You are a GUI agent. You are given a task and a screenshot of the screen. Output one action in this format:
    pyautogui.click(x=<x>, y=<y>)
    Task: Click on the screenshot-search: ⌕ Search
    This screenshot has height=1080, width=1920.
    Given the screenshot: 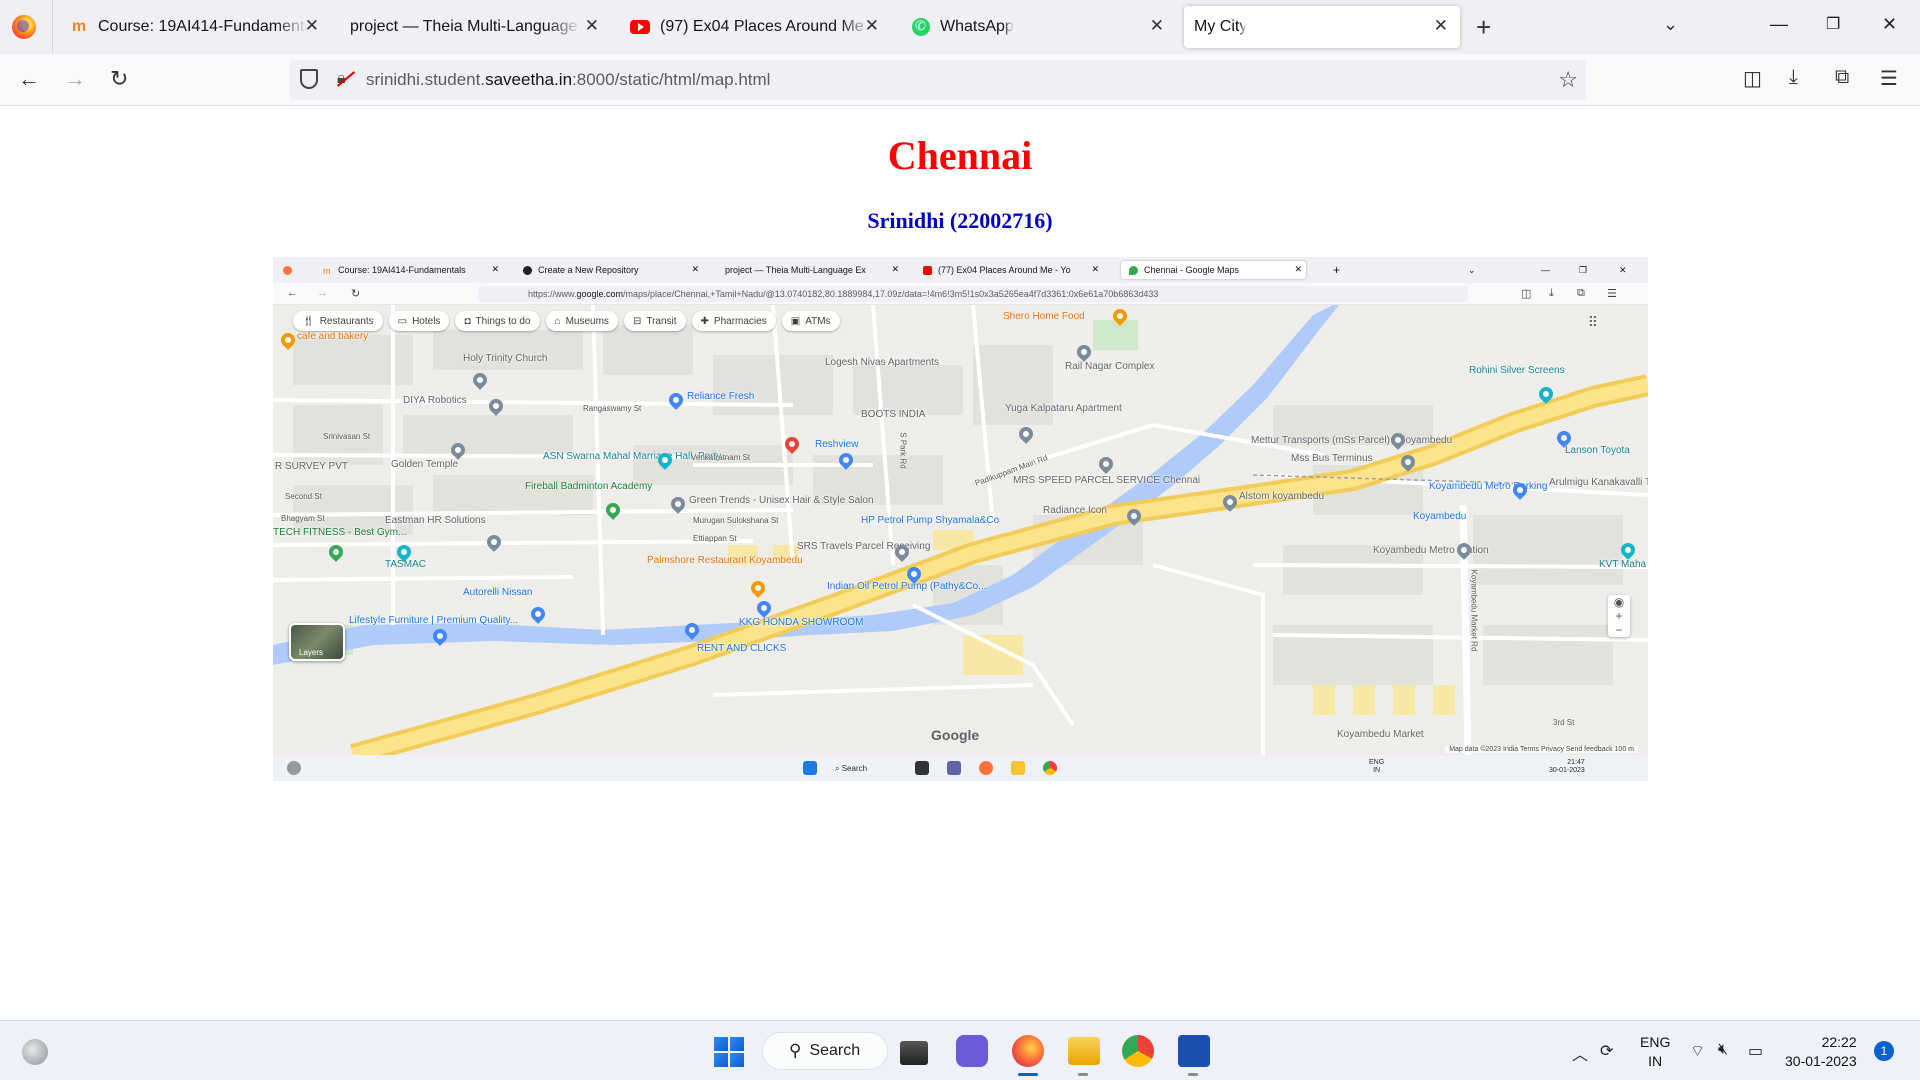 What is the action you would take?
    pyautogui.click(x=851, y=768)
    